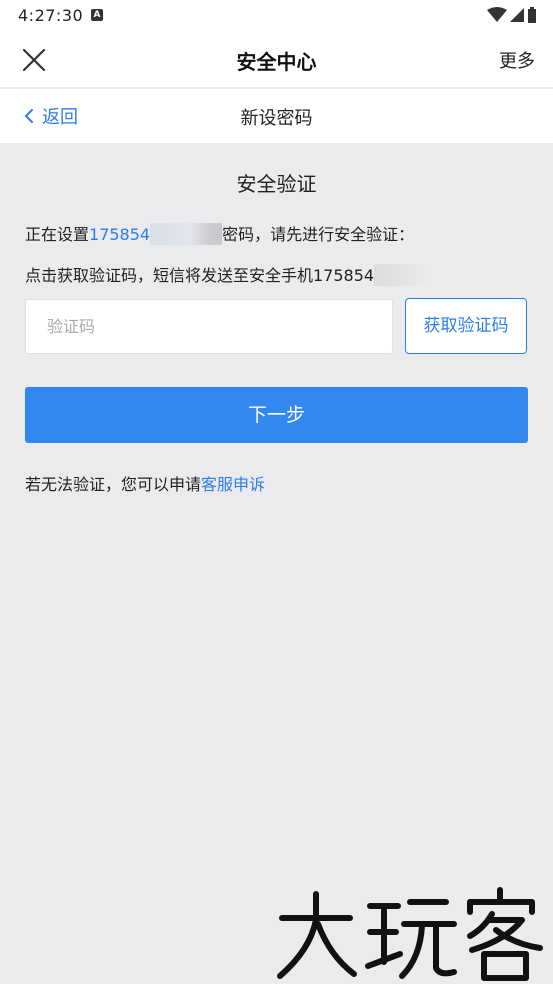  Describe the element at coordinates (276, 184) in the screenshot. I see `section-title: 安全验证` at that location.